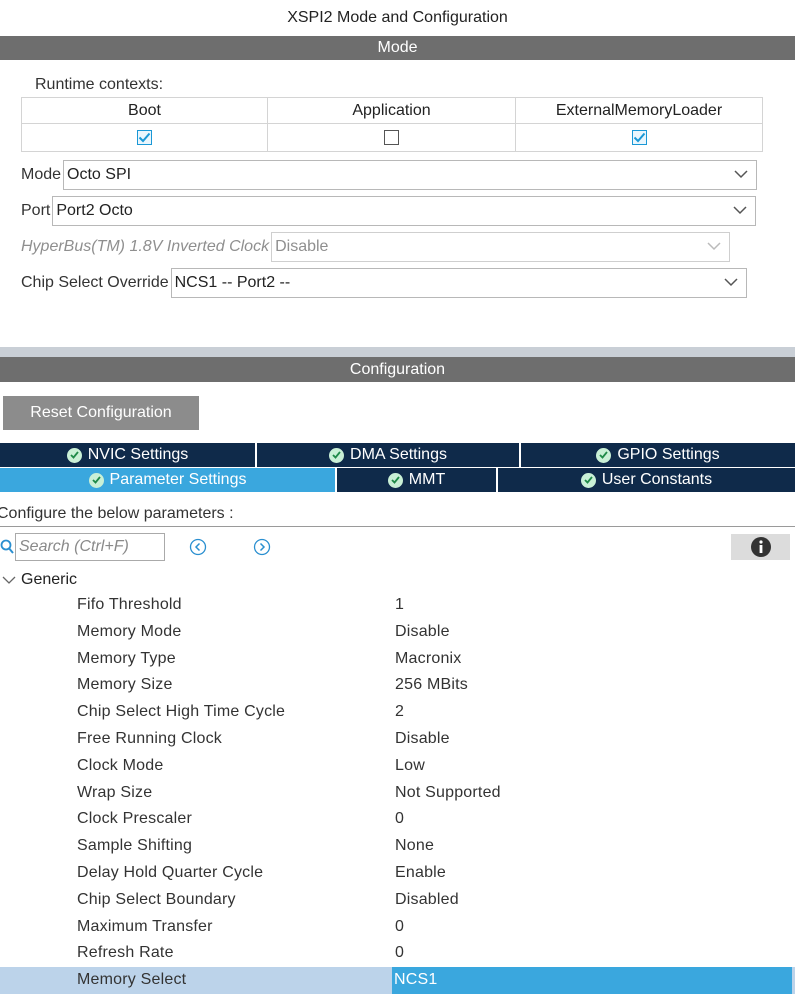  Describe the element at coordinates (397, 17) in the screenshot. I see `window-title: XSPI2 Mode and Configuration` at that location.